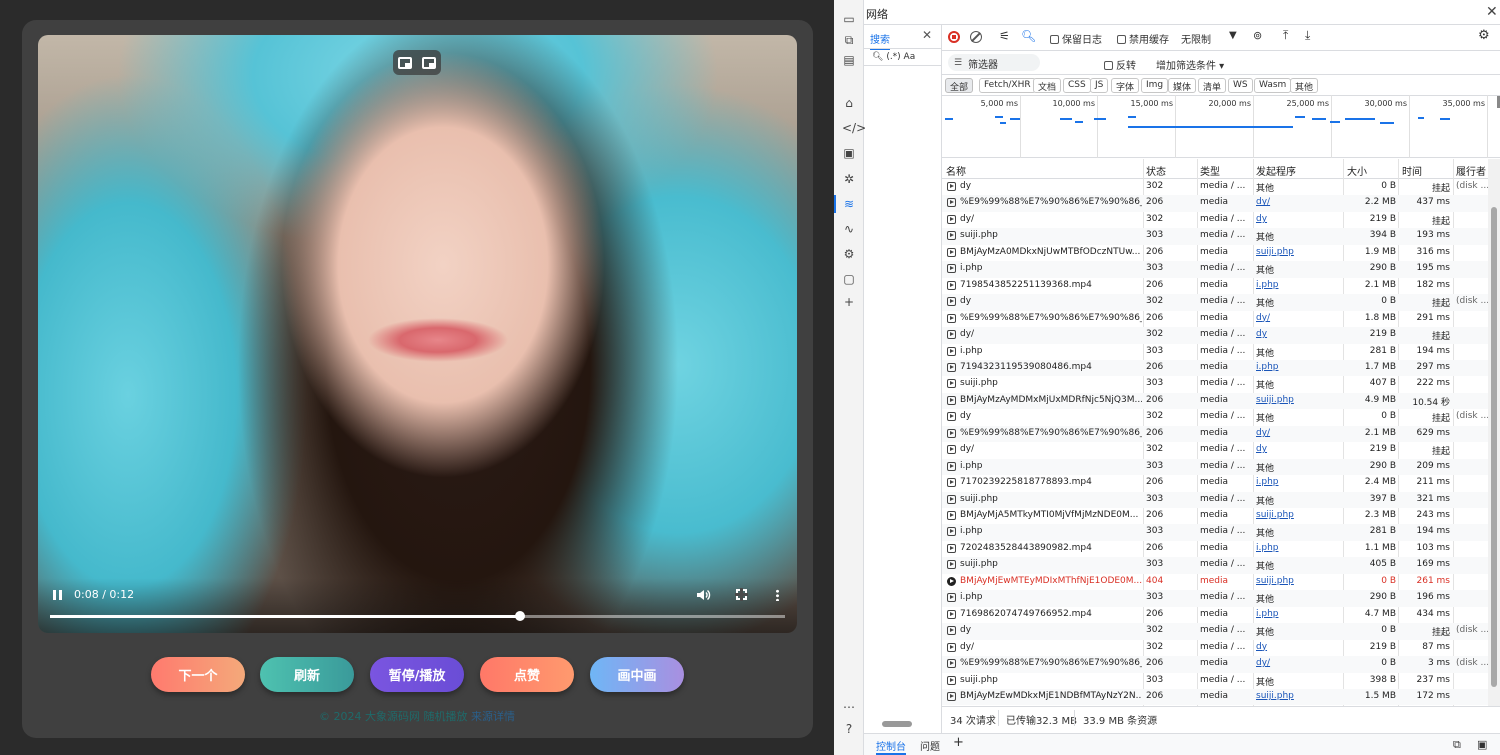 The width and height of the screenshot is (1500, 755). What do you see at coordinates (1257, 35) in the screenshot?
I see `network-conditions-icon: ⊚` at bounding box center [1257, 35].